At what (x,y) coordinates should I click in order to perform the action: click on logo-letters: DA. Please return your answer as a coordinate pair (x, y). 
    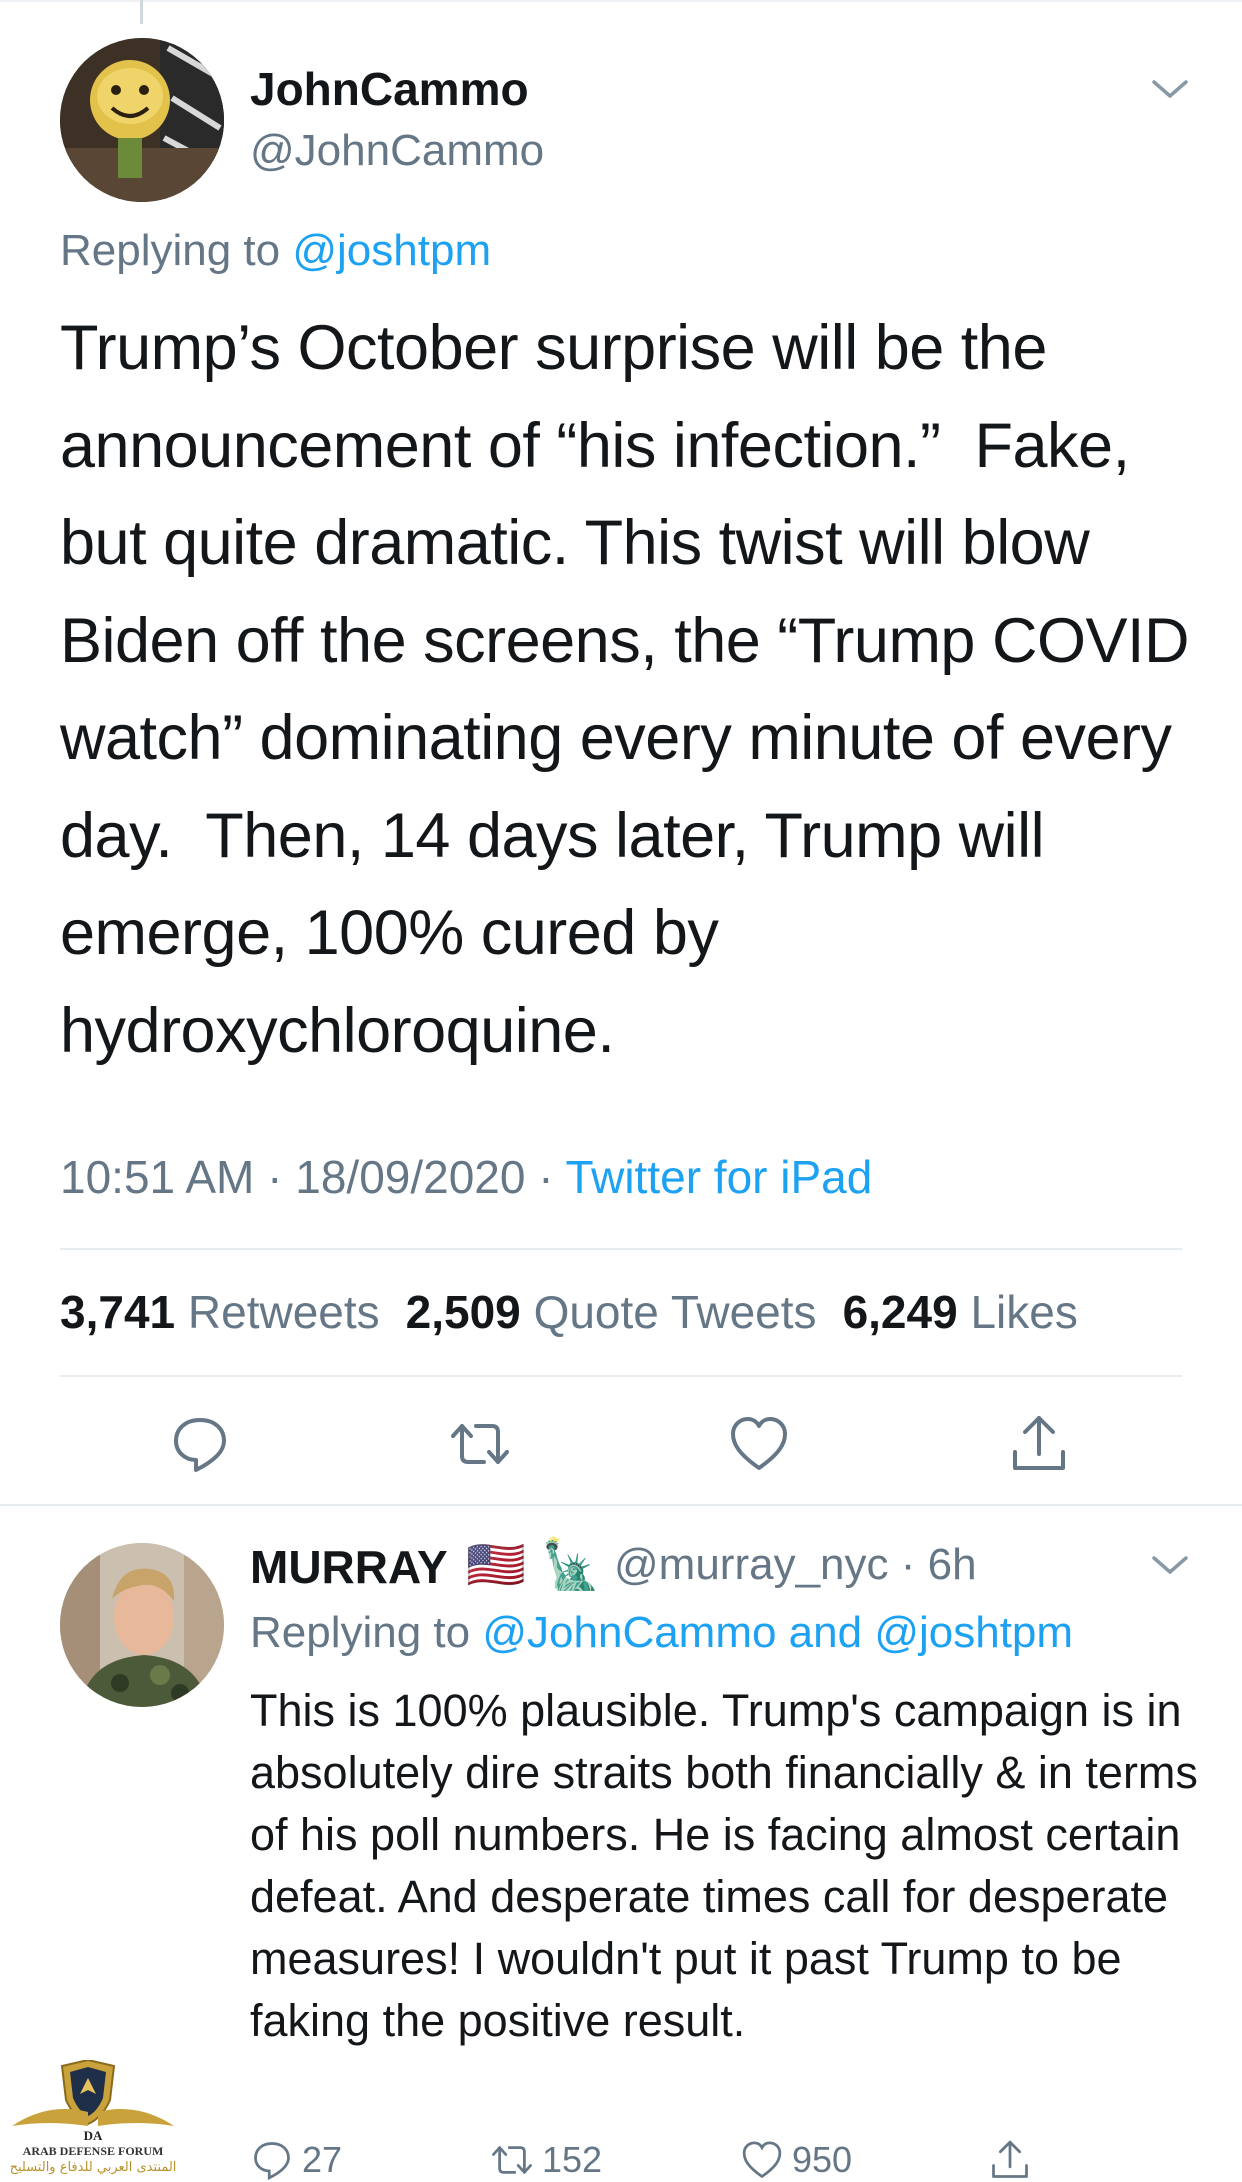
    Looking at the image, I should click on (93, 2135).